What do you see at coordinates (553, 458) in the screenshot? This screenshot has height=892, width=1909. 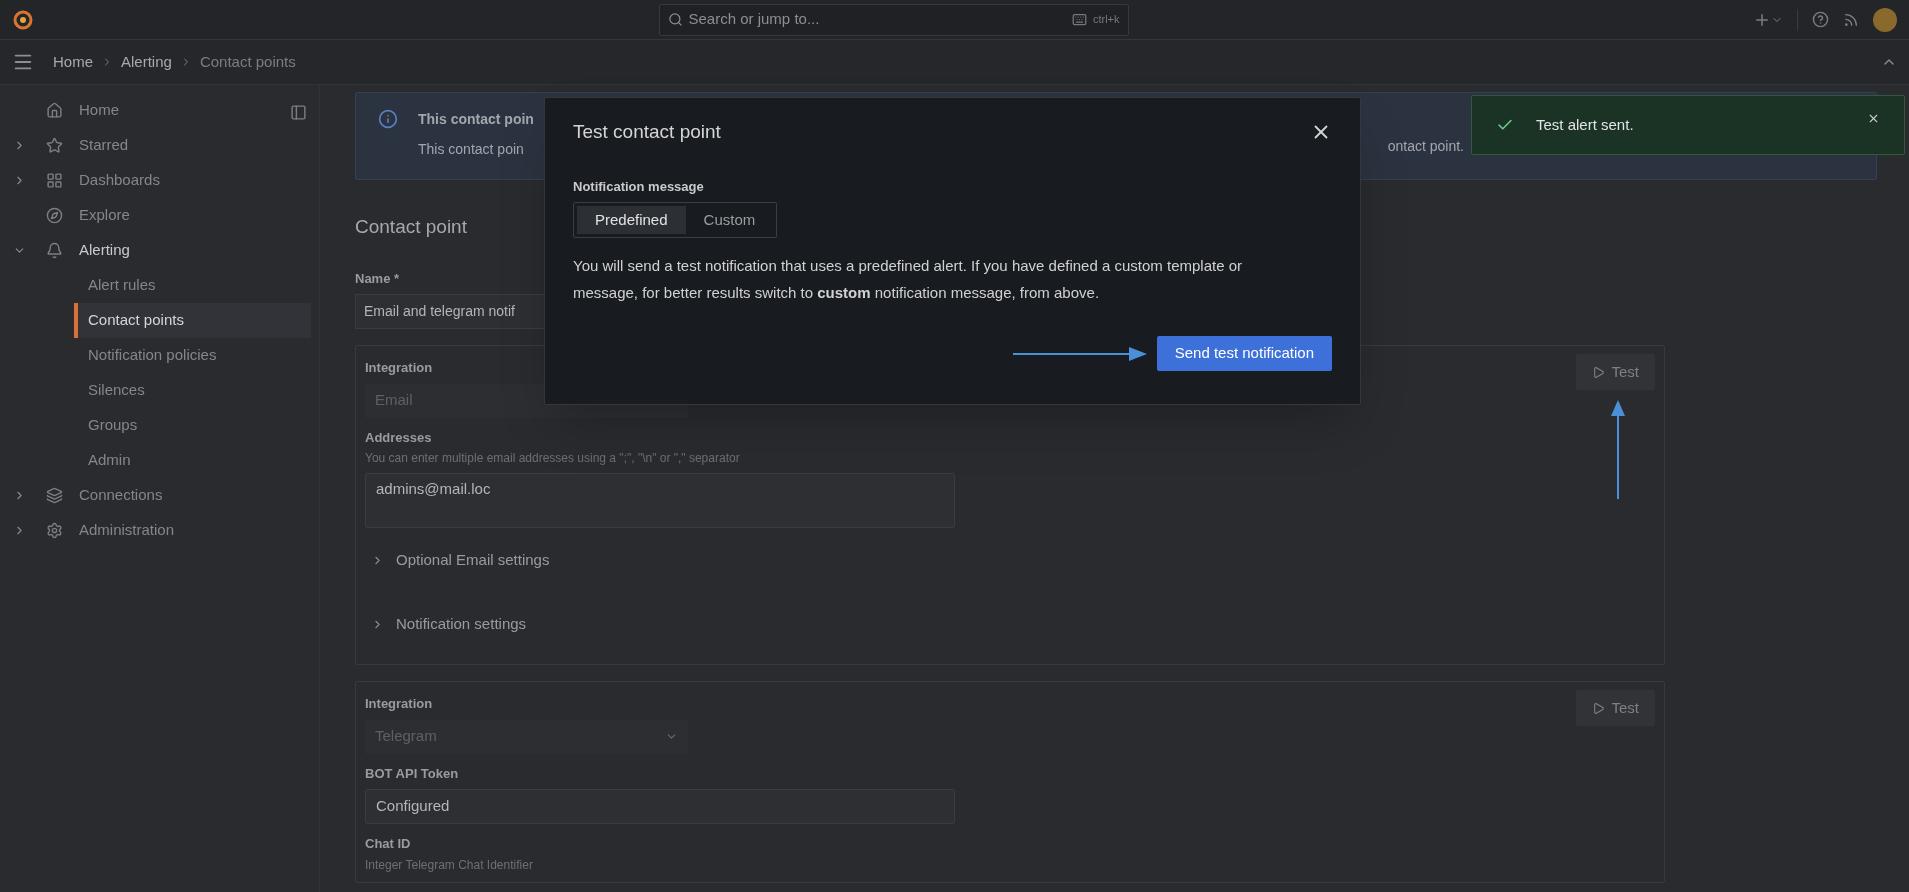 I see `field-hint: You can enter multiple email addresses using a ";", "\n" or "," separator` at bounding box center [553, 458].